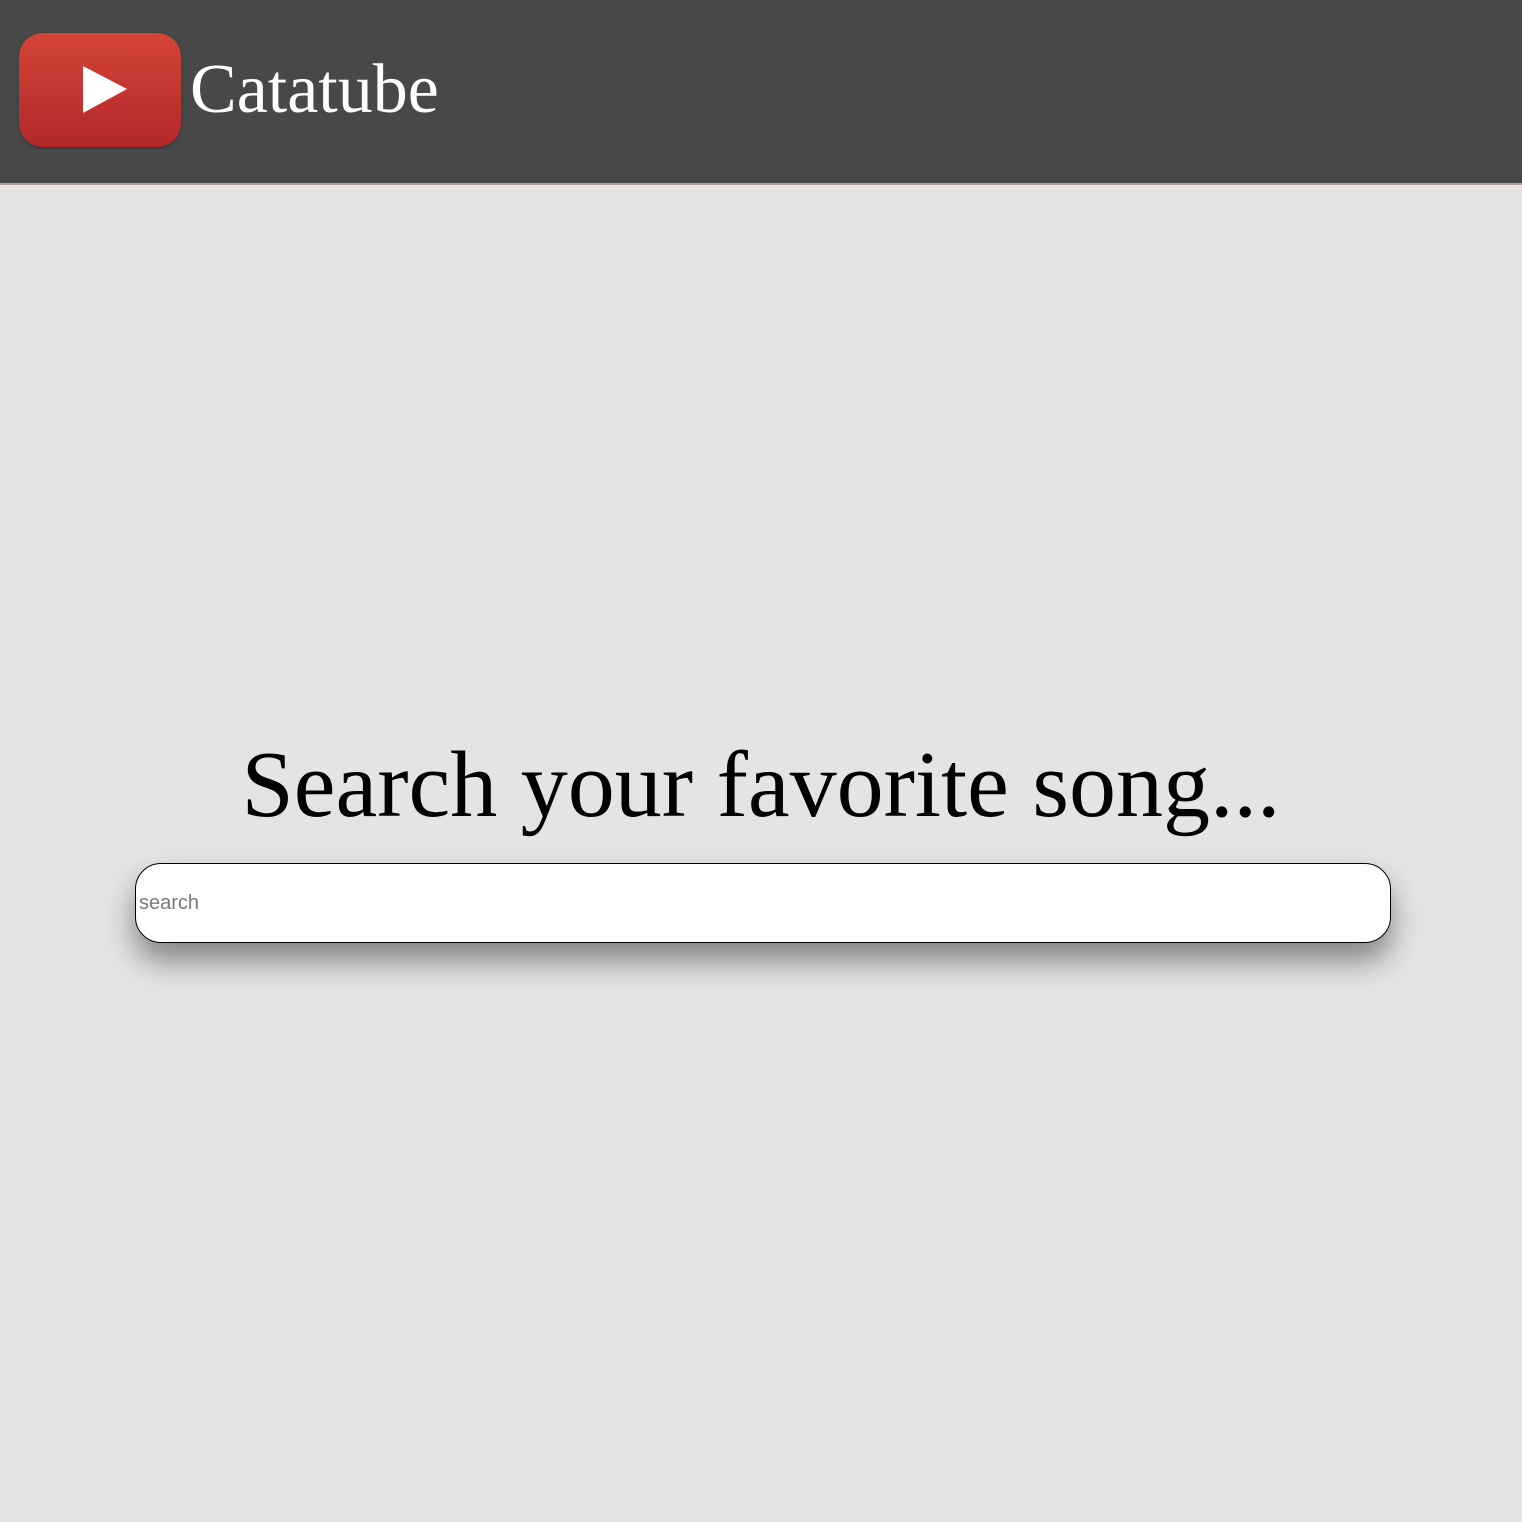 This screenshot has height=1522, width=1522. What do you see at coordinates (105, 89) in the screenshot?
I see `play-icon` at bounding box center [105, 89].